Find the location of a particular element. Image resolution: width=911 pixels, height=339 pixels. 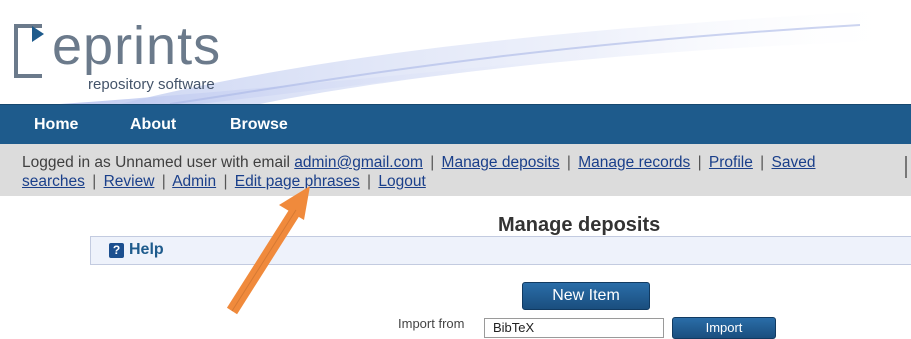

nav-home-link: Home is located at coordinates (56, 125).